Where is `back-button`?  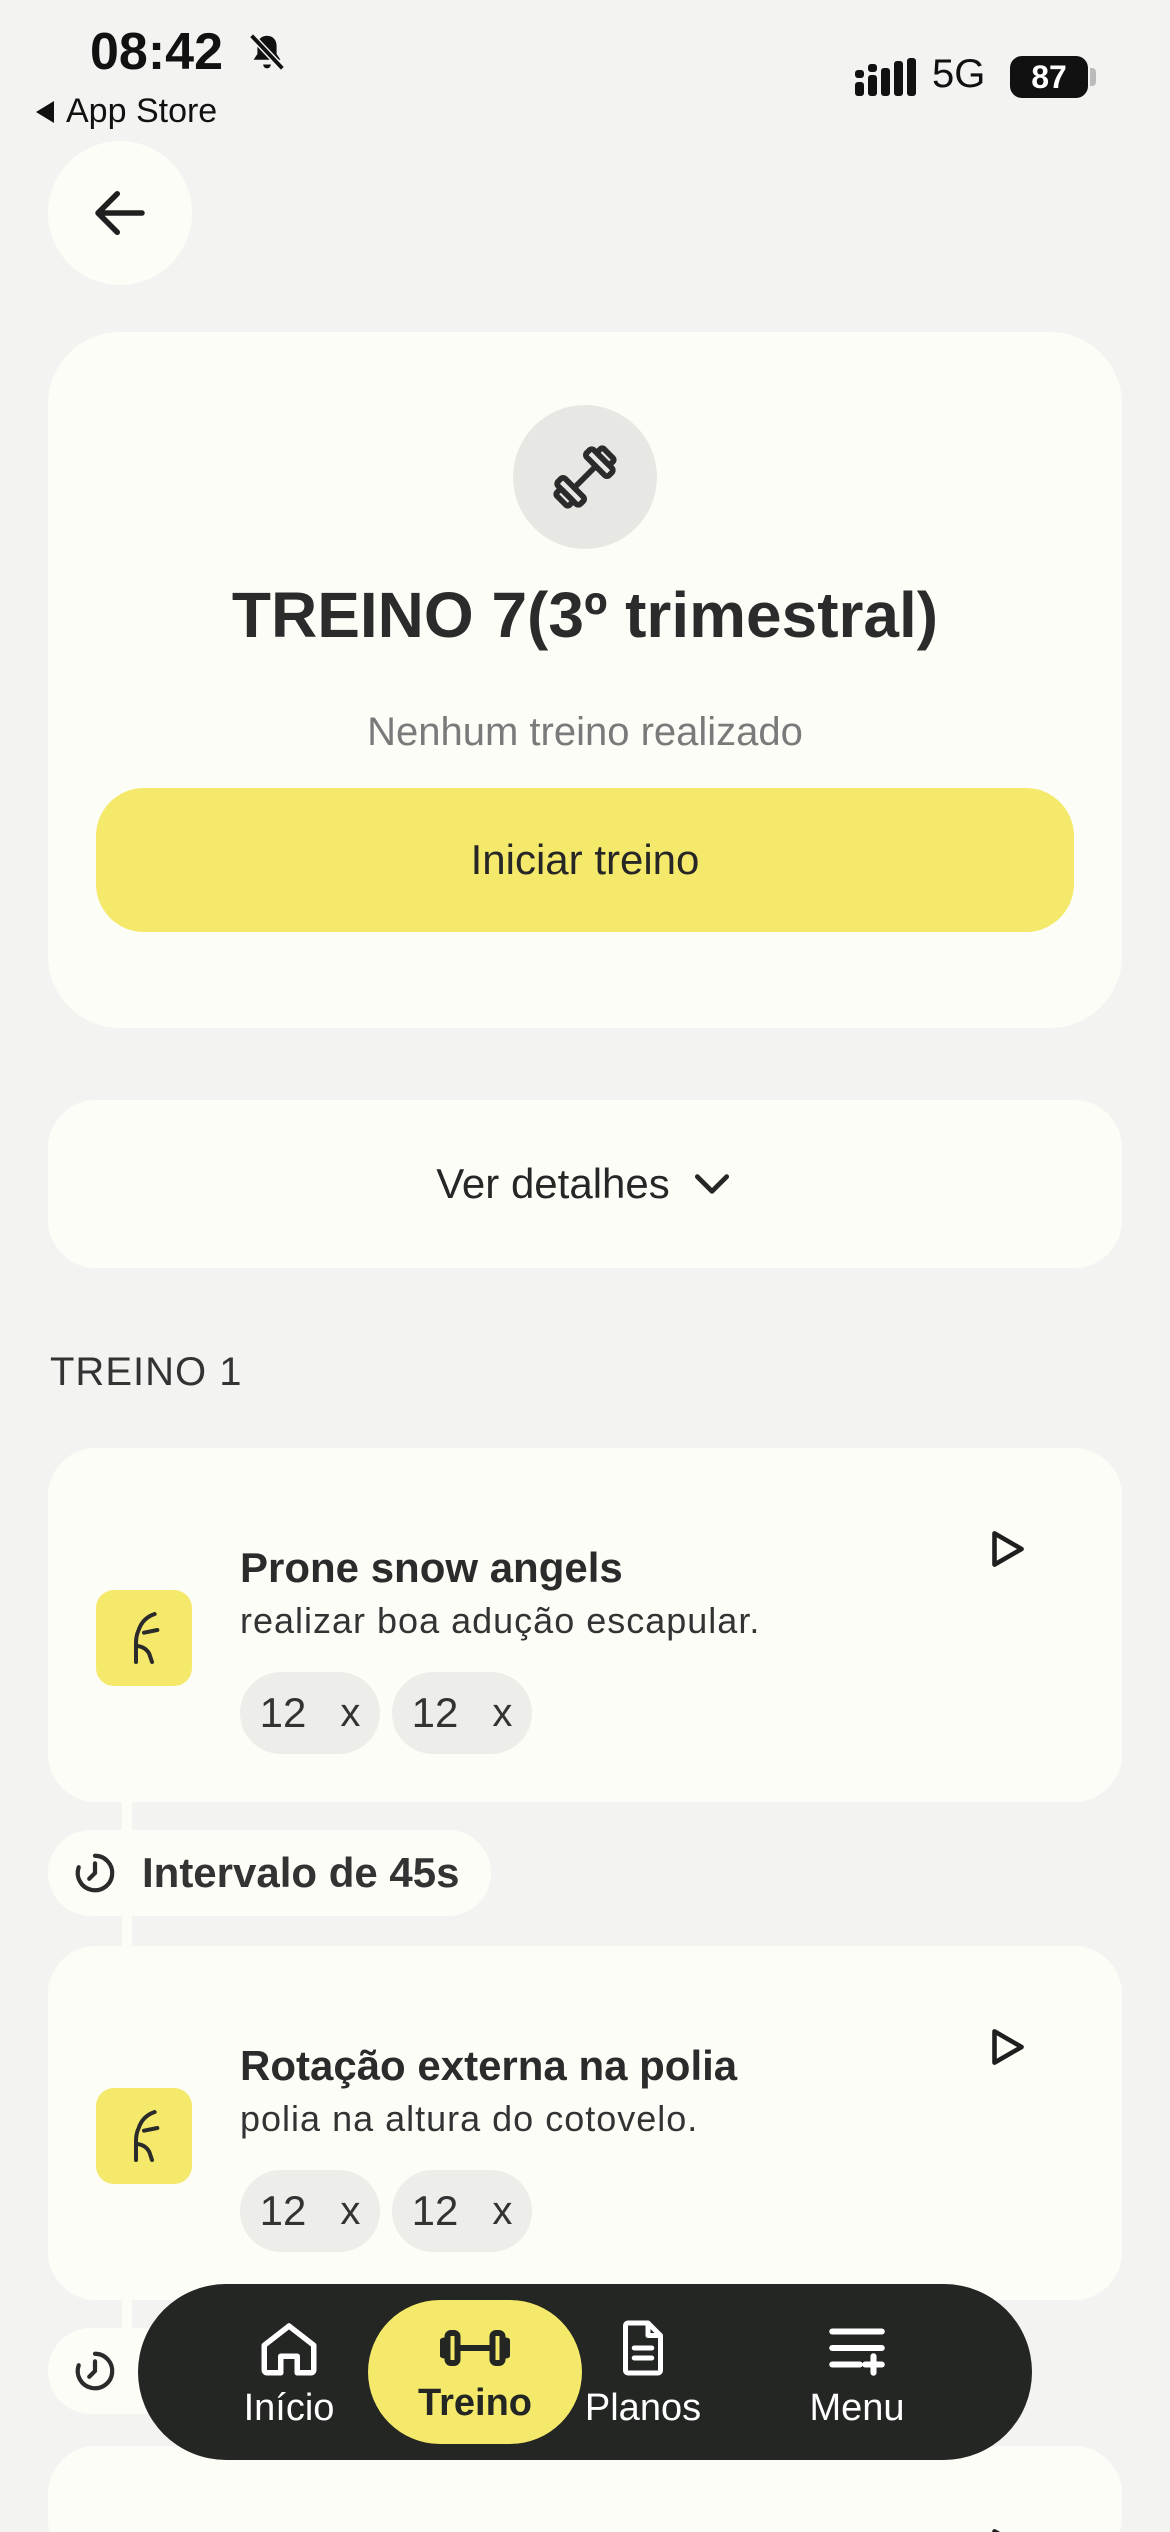
back-button is located at coordinates (120, 213).